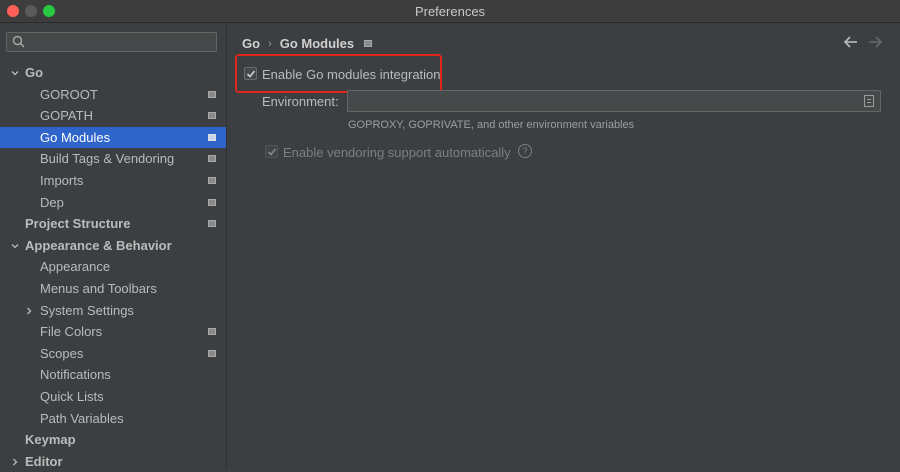 Image resolution: width=900 pixels, height=472 pixels. I want to click on sidebar-item-appearance-behavior: Appearance & Behavior, so click(113, 246).